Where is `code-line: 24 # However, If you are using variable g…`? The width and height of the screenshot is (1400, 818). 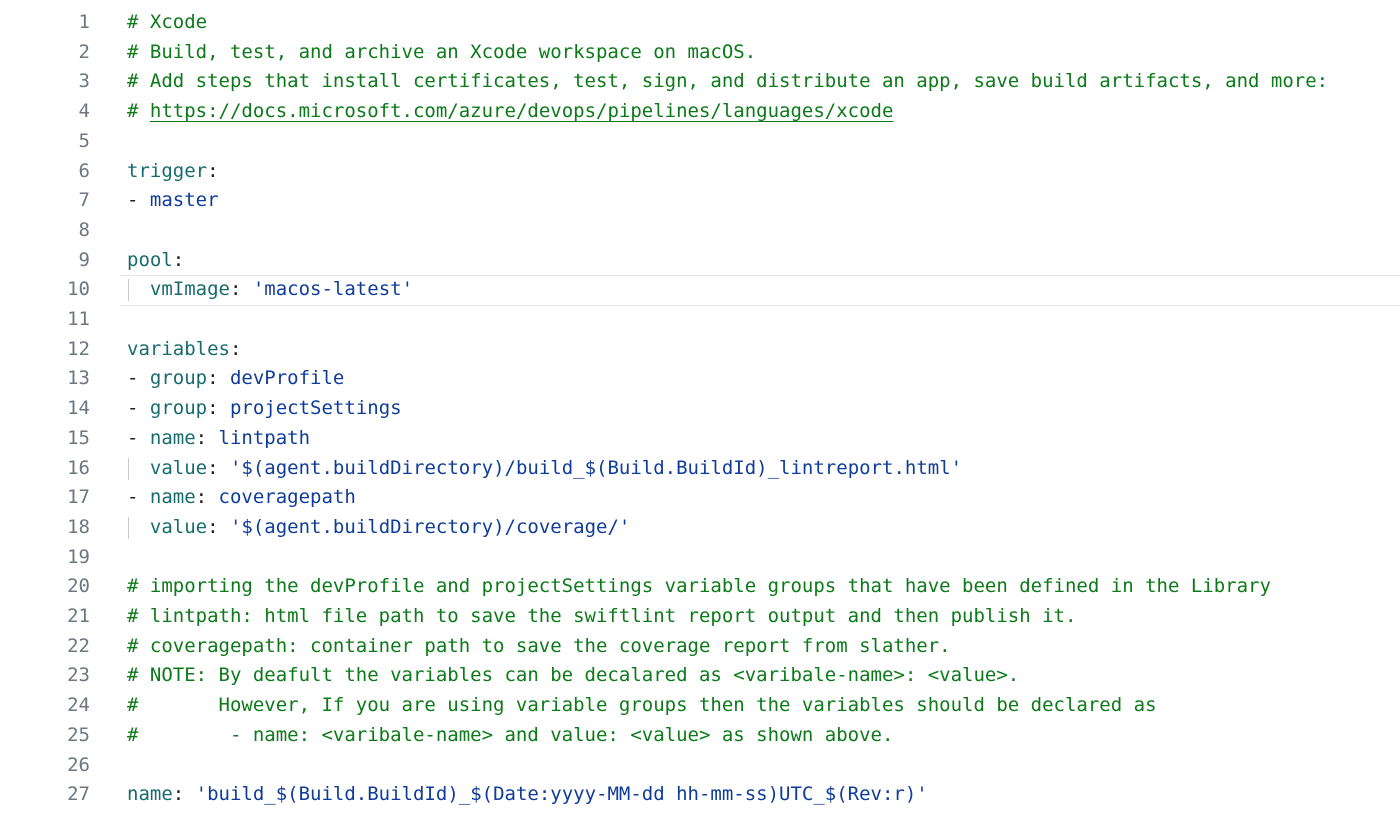 code-line: 24 # However, If you are using variable g… is located at coordinates (700, 706).